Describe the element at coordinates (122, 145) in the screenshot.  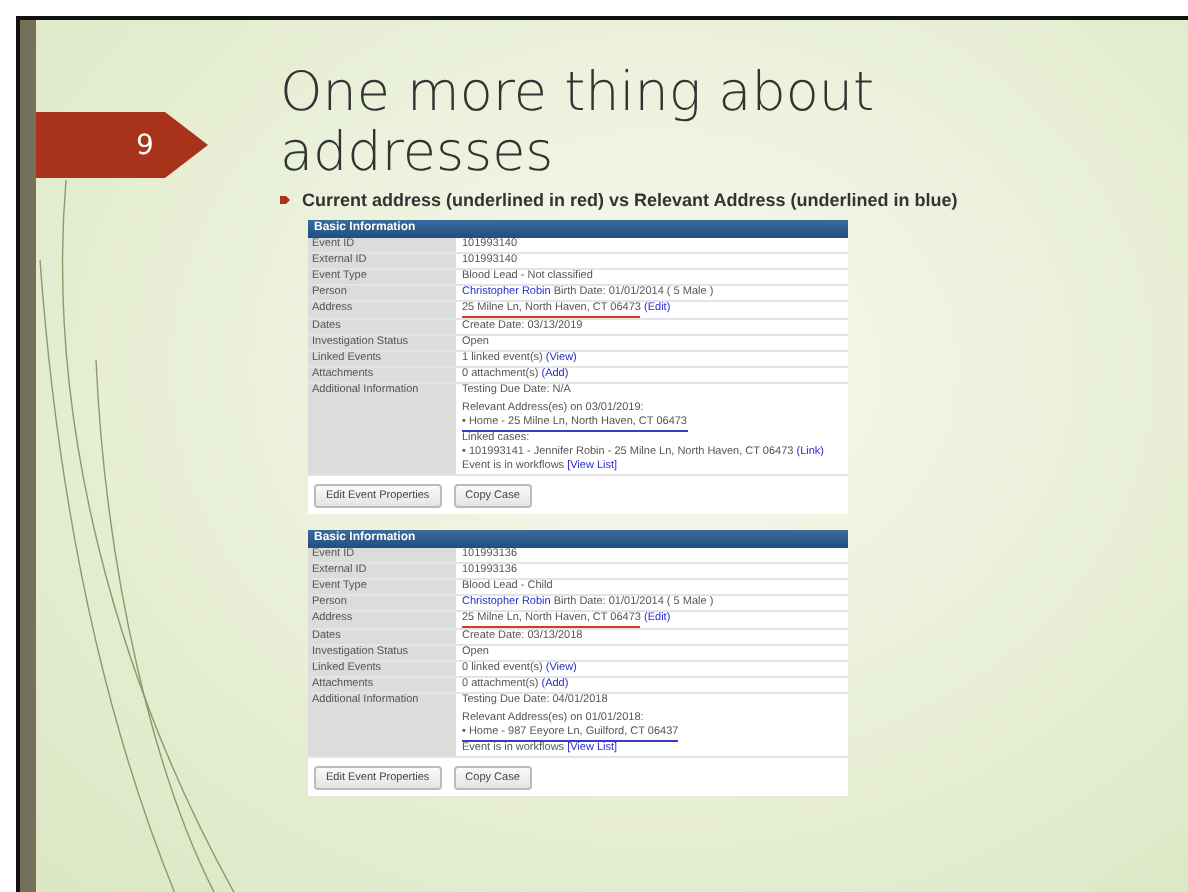
I see `slide-number: 9` at that location.